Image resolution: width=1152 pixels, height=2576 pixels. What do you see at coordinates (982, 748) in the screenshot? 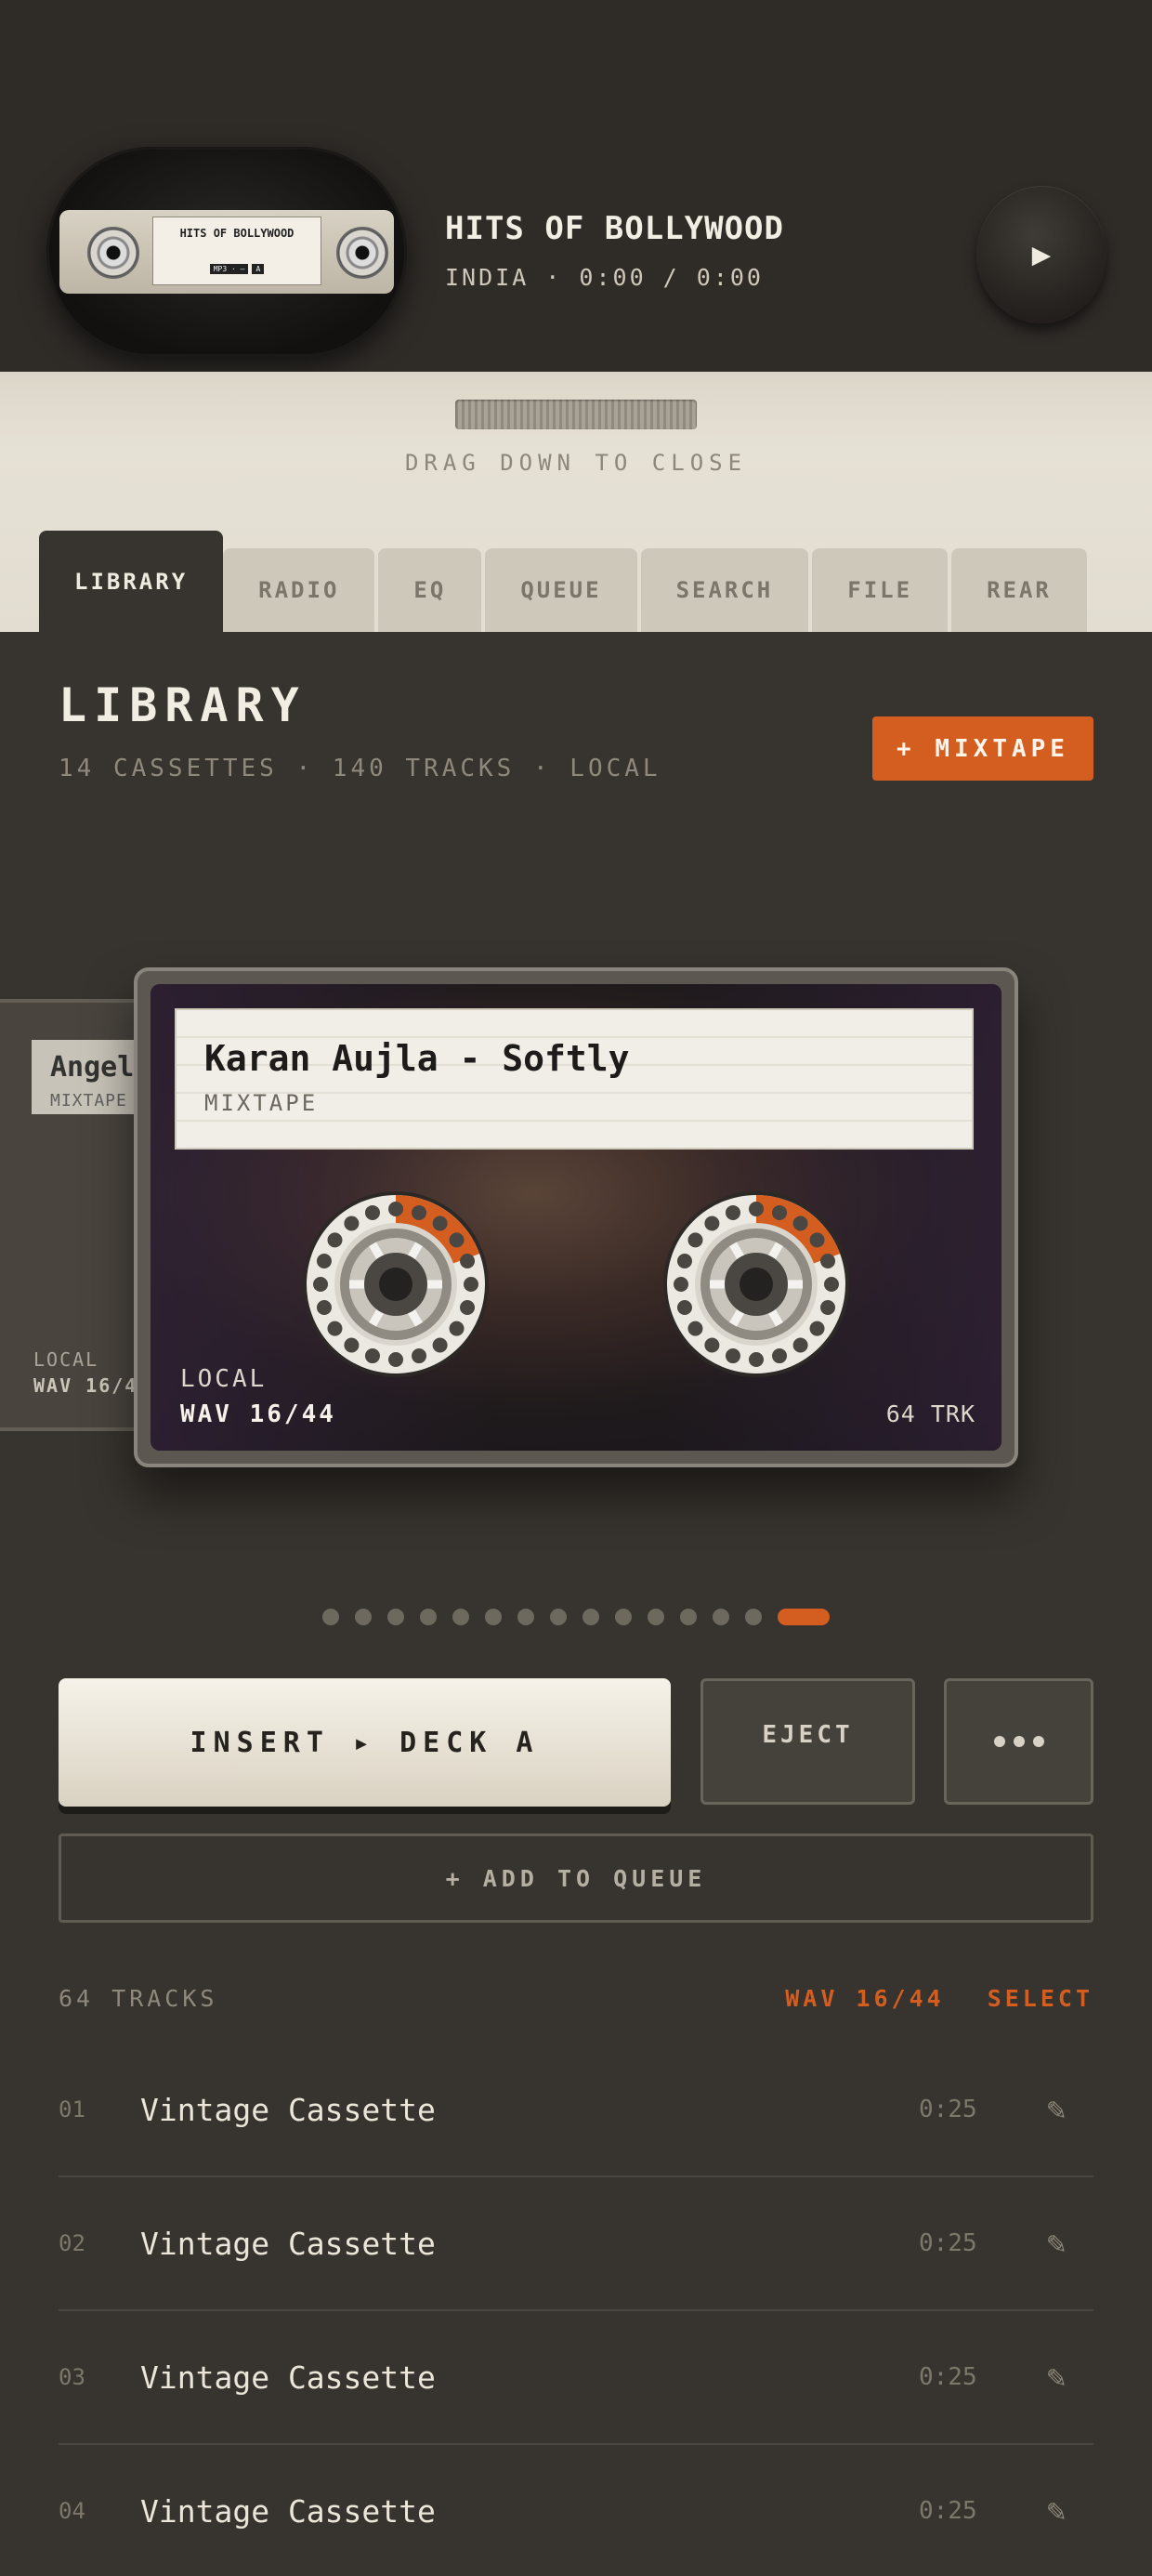
I see `new-mixtape-button: + MIXTAPE` at bounding box center [982, 748].